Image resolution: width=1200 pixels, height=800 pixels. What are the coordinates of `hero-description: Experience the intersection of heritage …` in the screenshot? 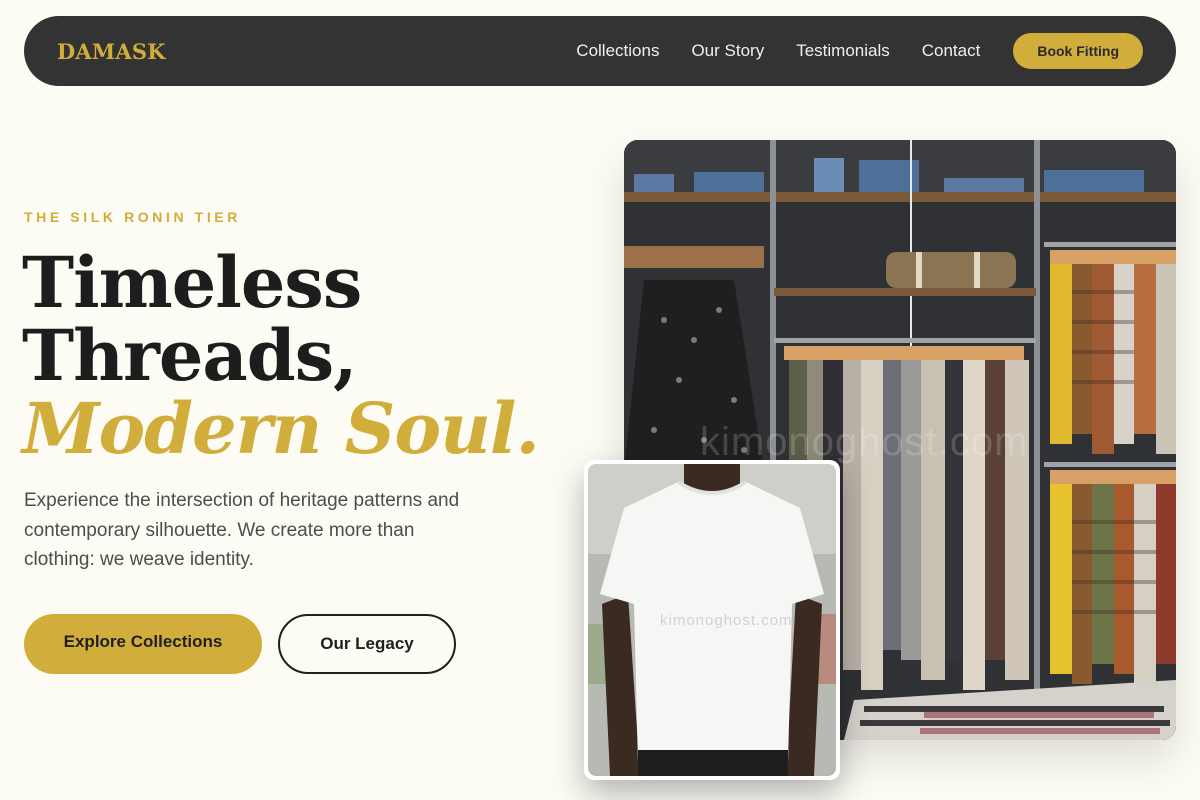 It's located at (242, 530).